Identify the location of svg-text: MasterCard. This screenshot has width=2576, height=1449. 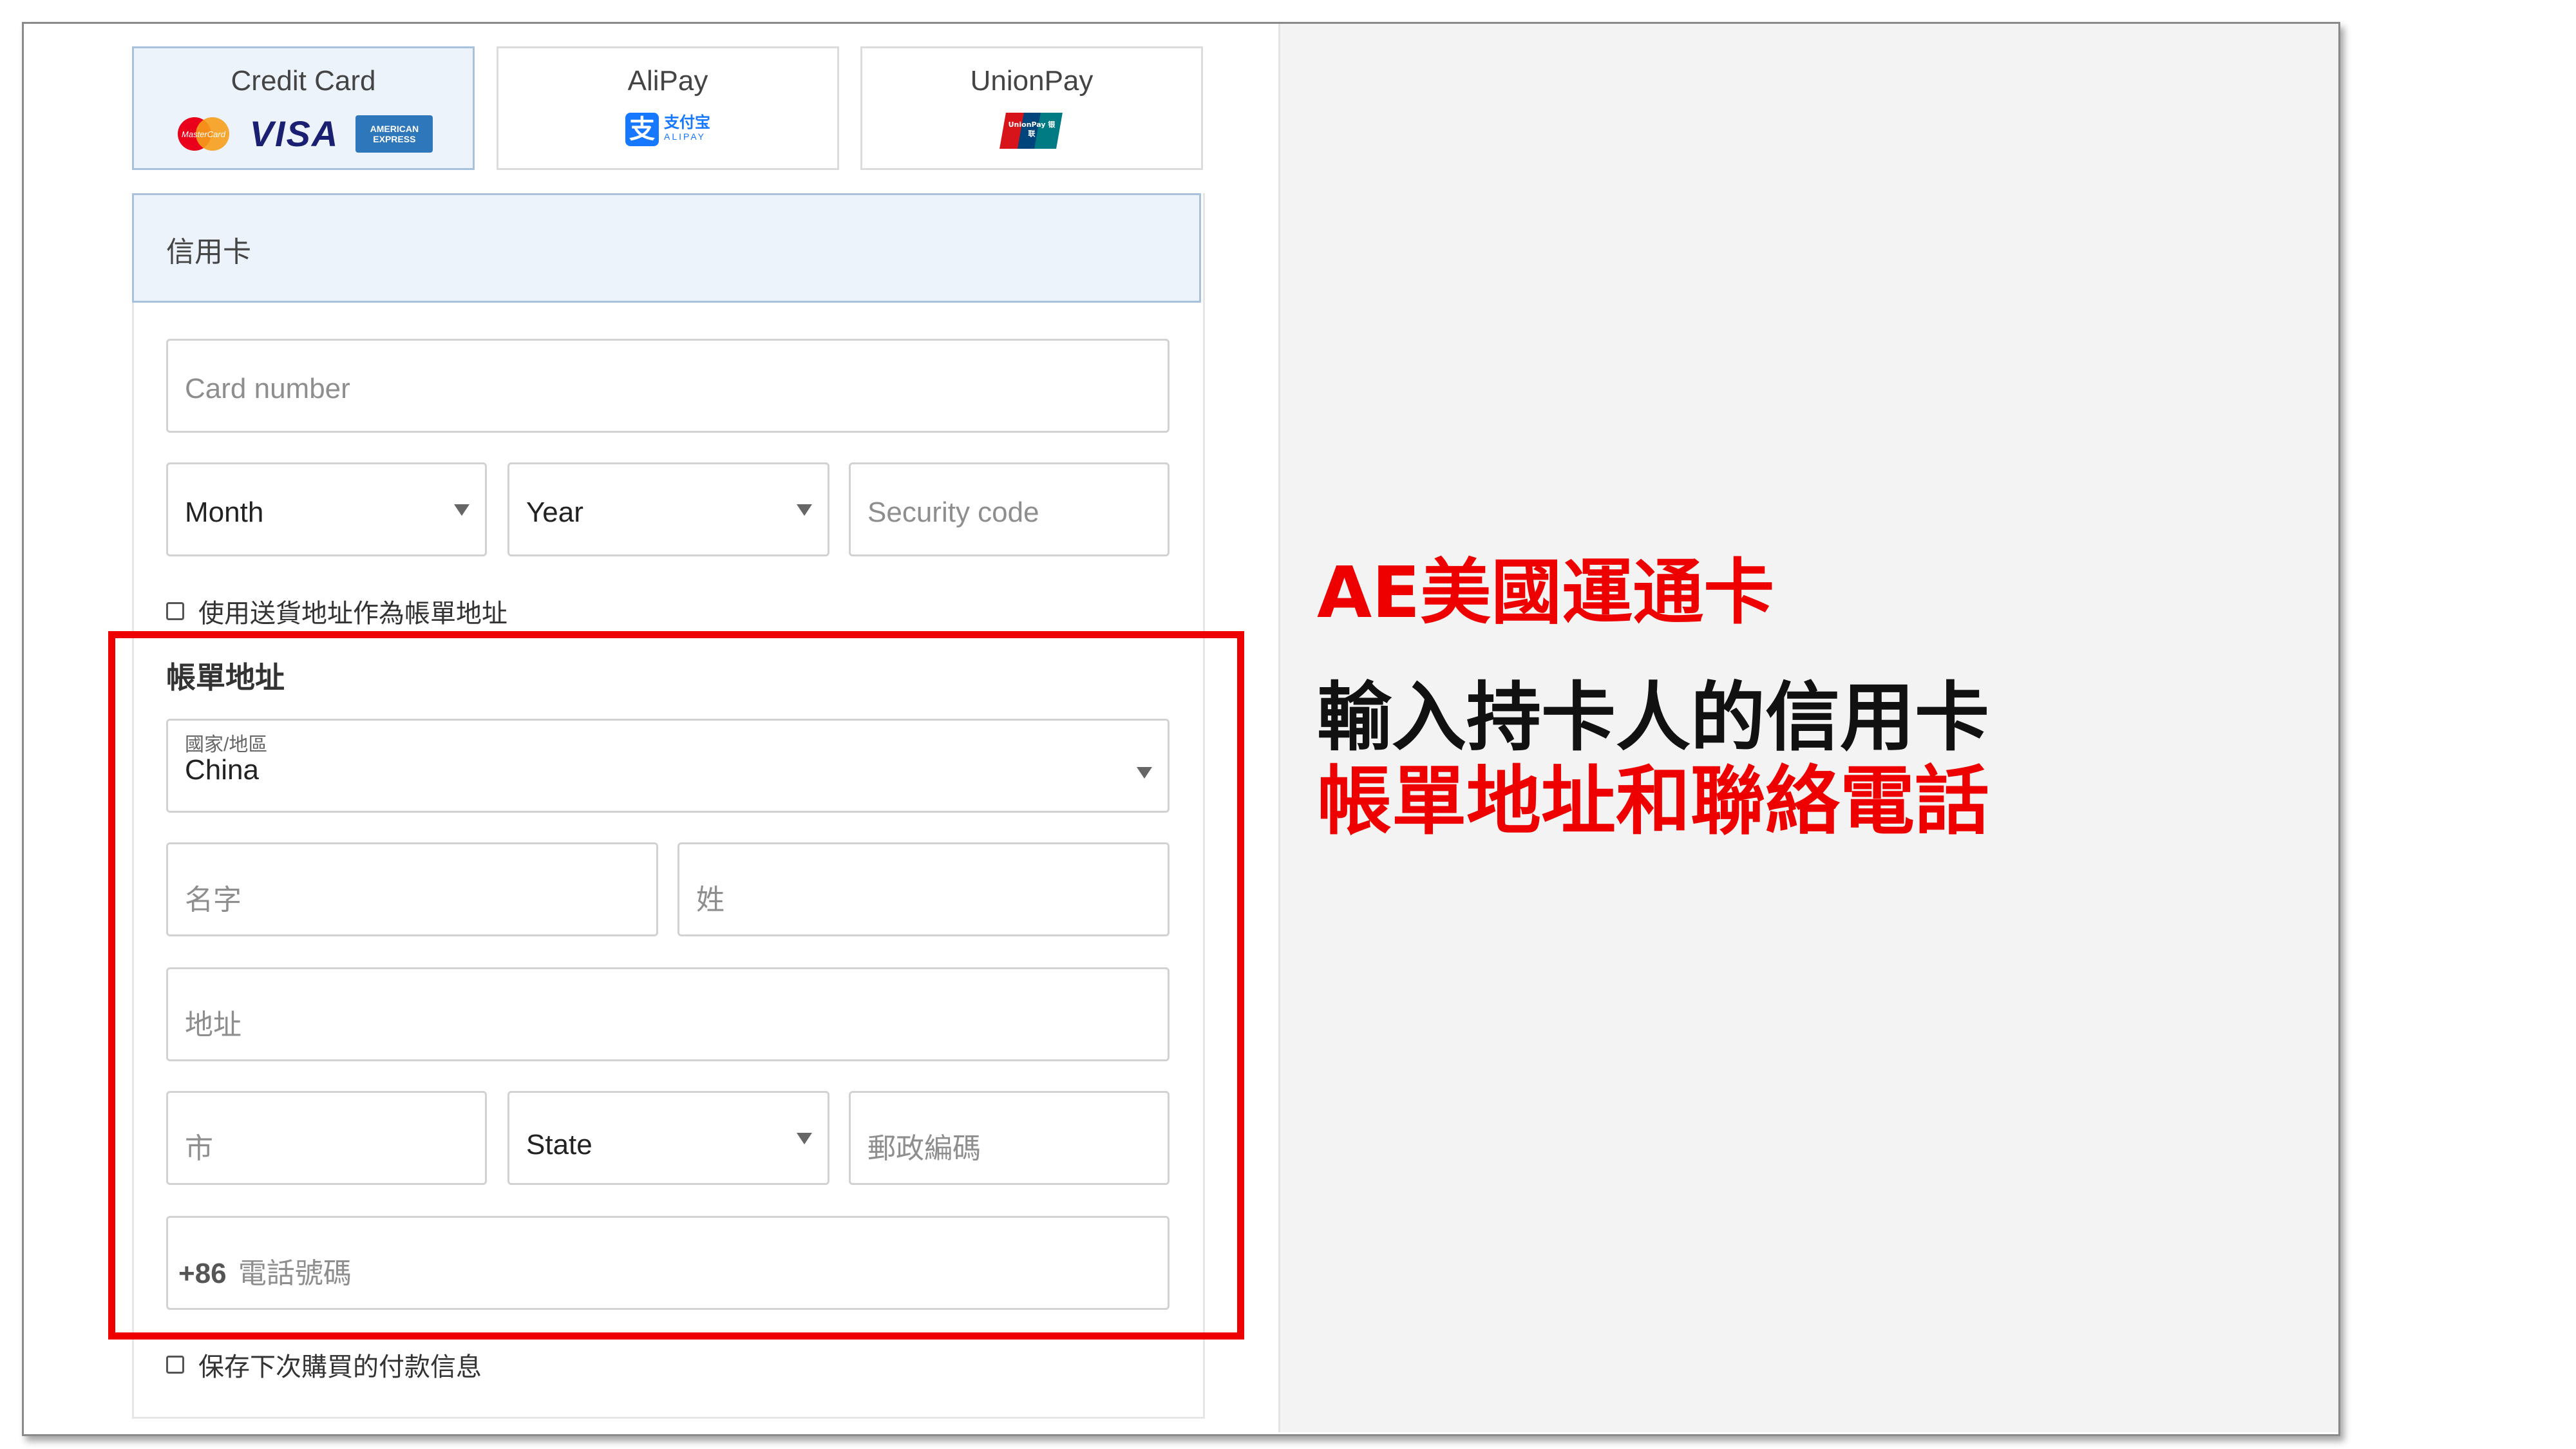
(204, 134).